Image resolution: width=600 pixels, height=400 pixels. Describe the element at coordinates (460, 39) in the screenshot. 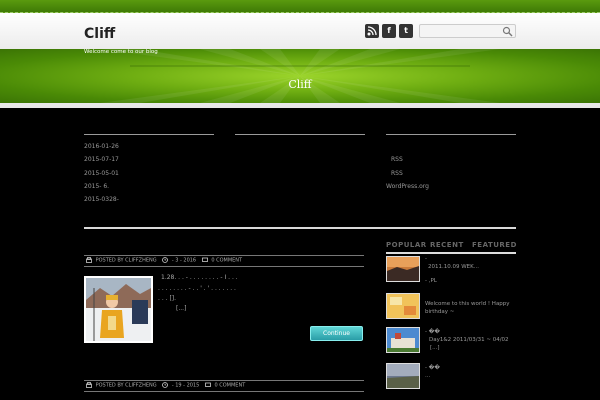

I see `search-input` at that location.